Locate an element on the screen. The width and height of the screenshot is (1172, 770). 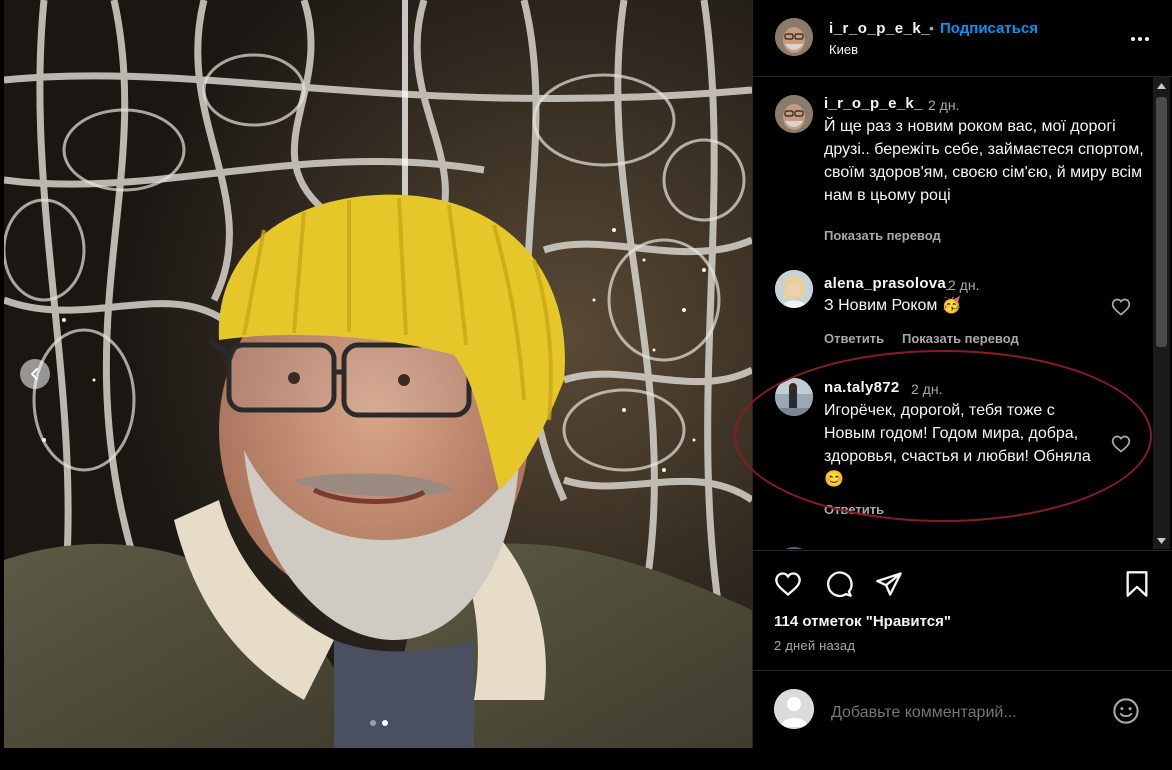
scroll-down-button is located at coordinates (1161, 540).